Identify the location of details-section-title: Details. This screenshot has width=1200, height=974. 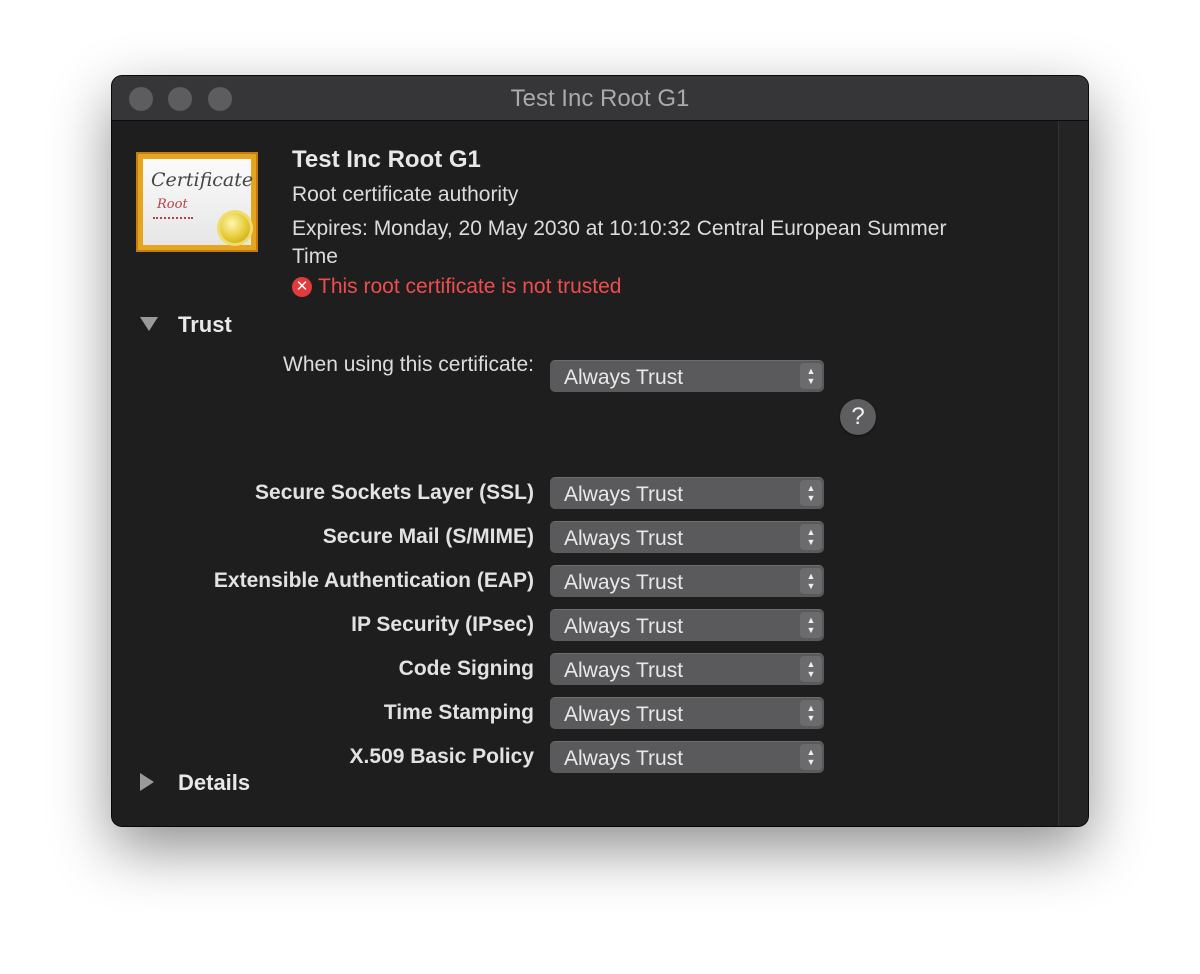
(214, 783).